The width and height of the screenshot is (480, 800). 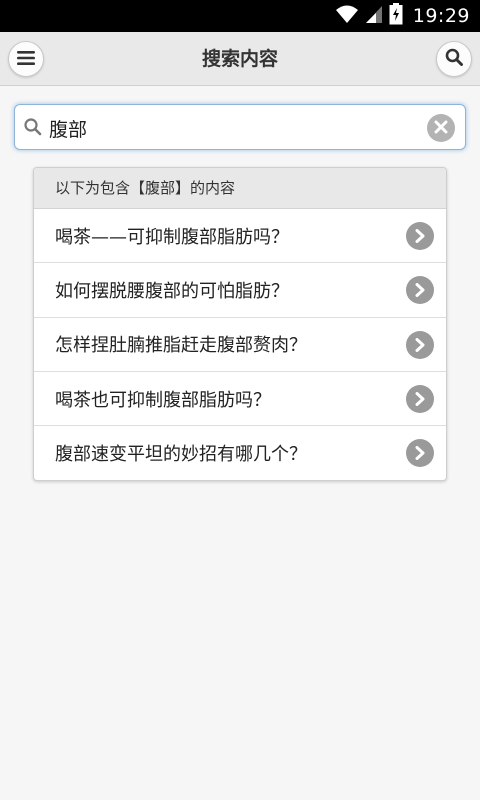 I want to click on list-item: 如何摆脱腰腹部的可怕脂肪？, so click(x=240, y=290).